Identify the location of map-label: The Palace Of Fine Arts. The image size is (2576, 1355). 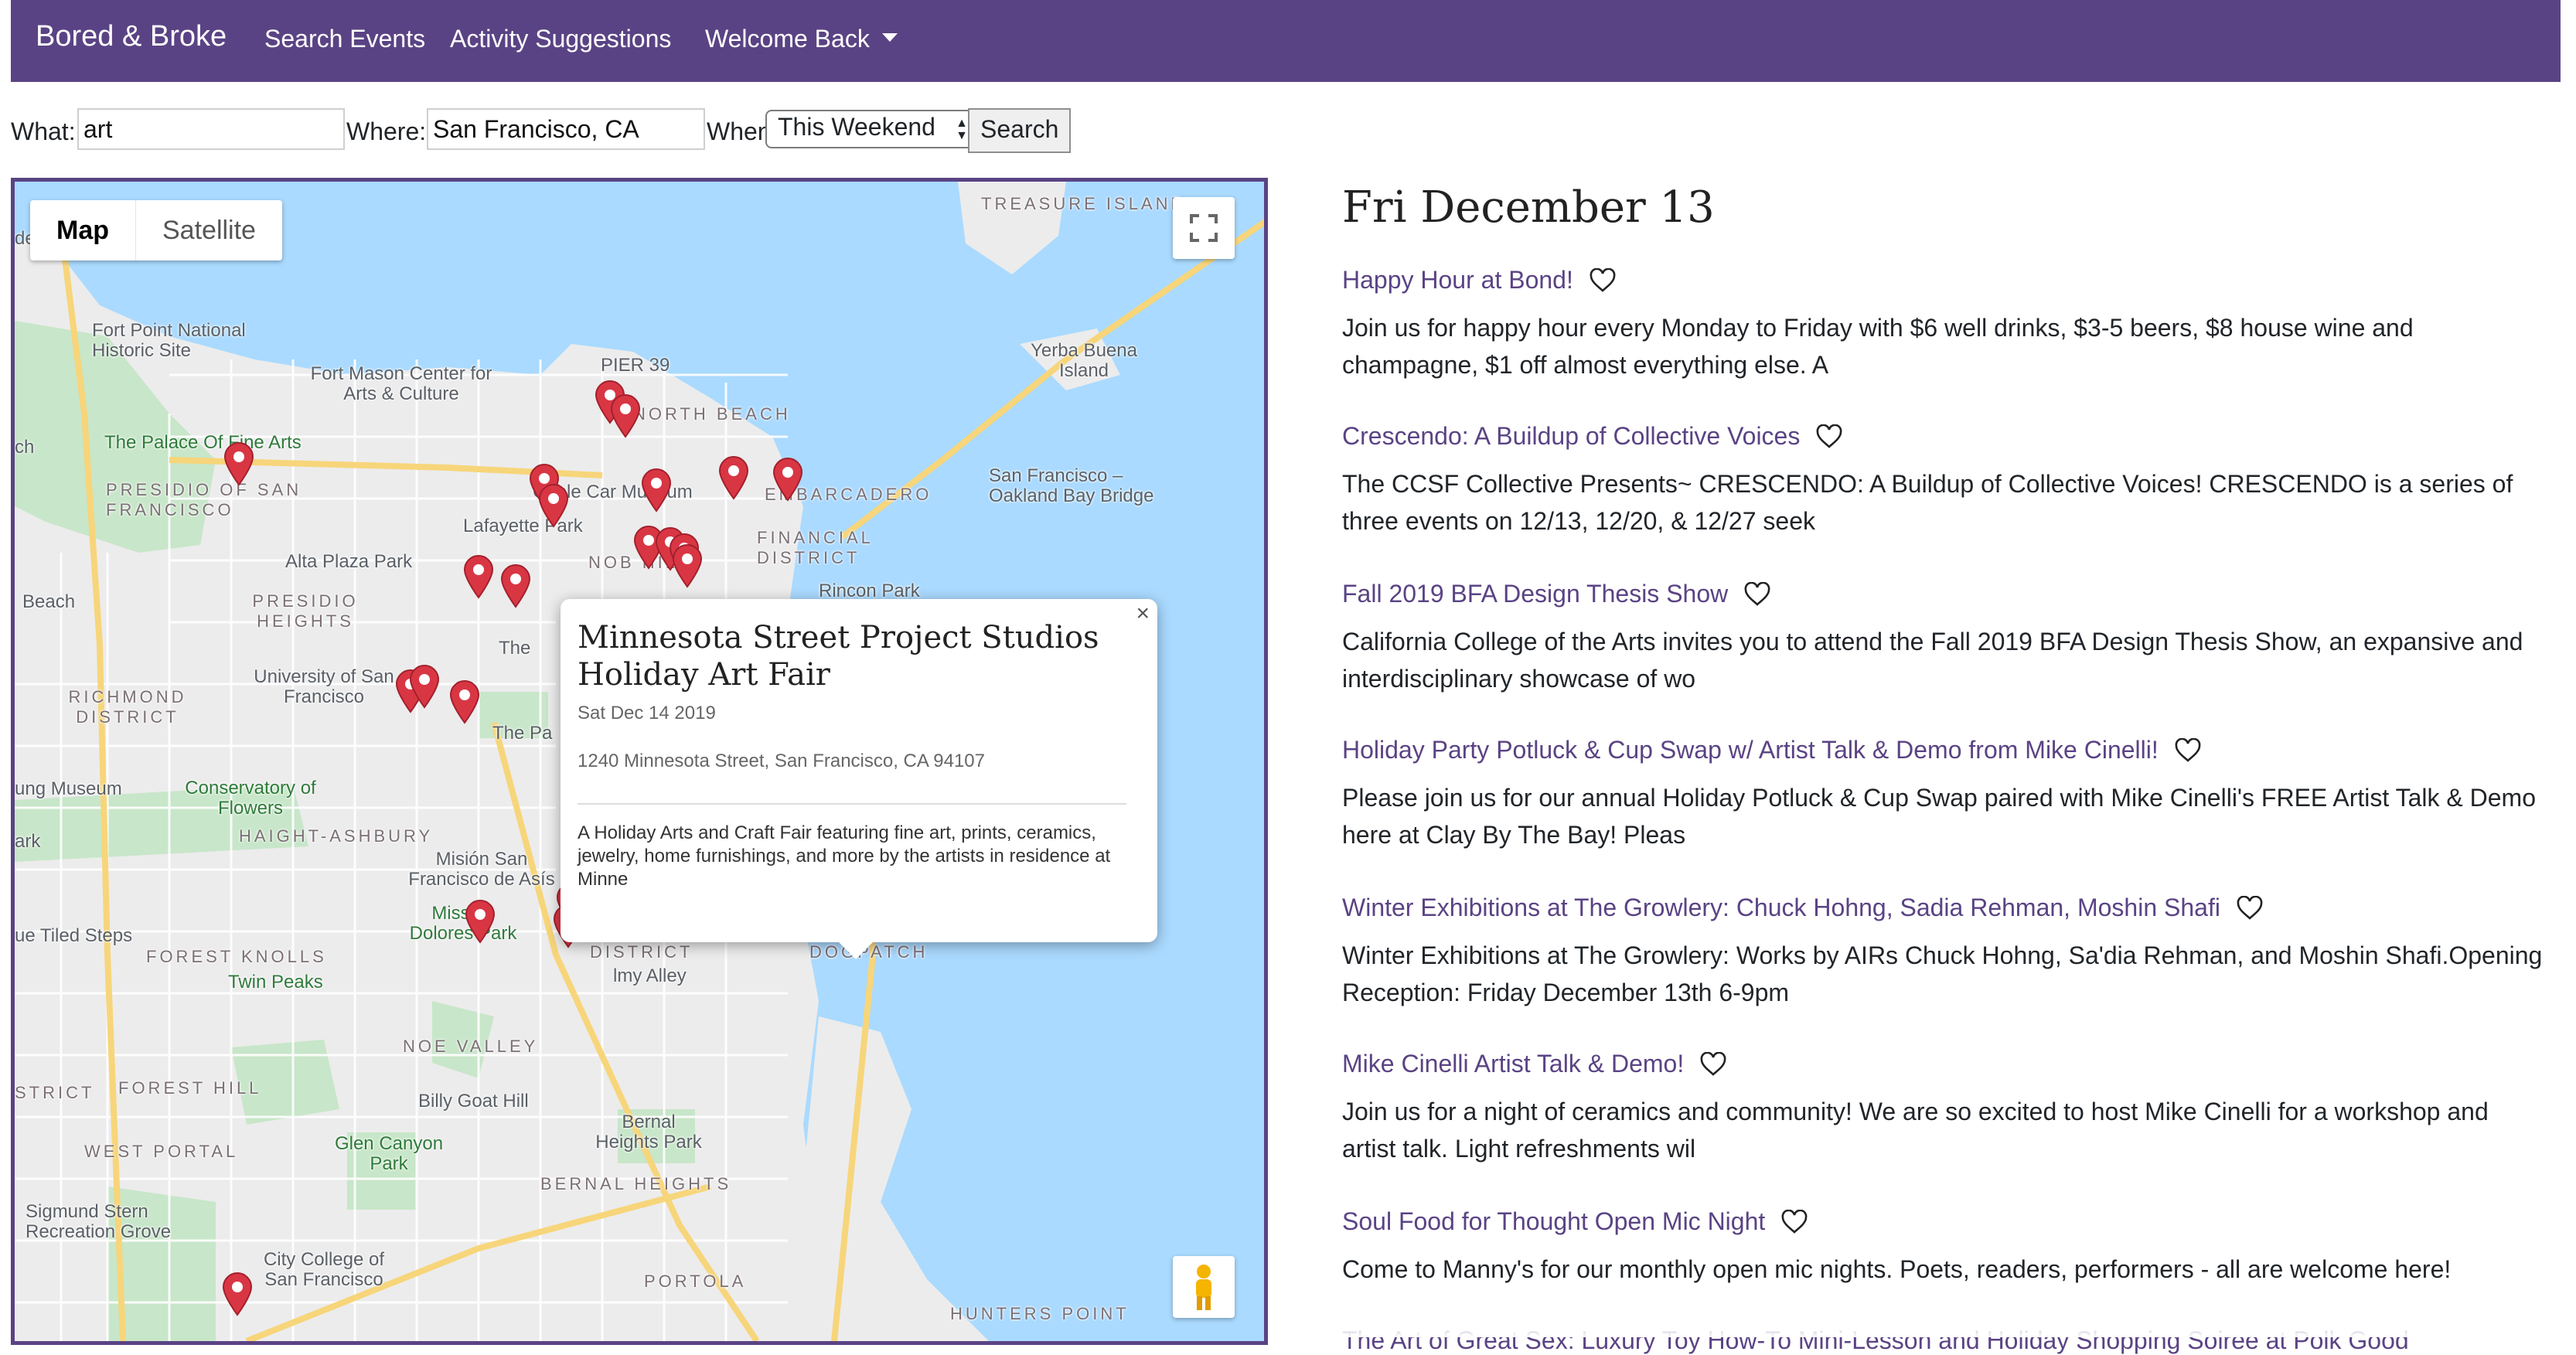
(203, 443).